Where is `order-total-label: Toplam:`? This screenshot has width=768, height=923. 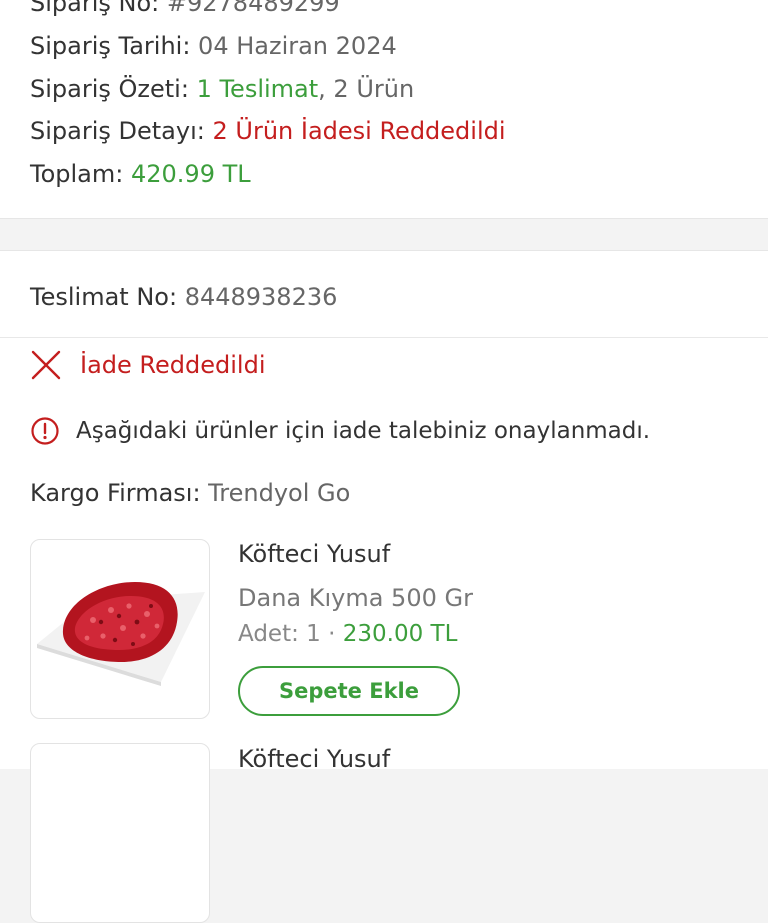 order-total-label: Toplam: is located at coordinates (77, 174).